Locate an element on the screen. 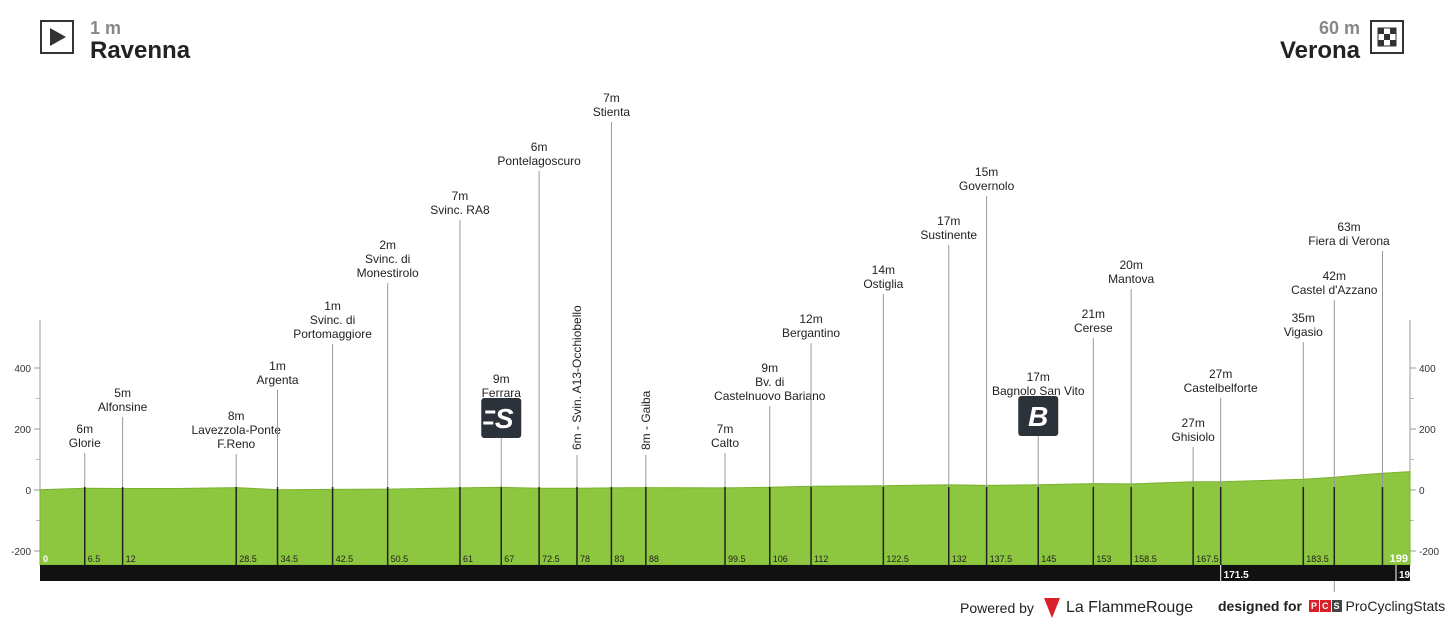 Image resolution: width=1450 pixels, height=625 pixels. km-tick-label: 61 is located at coordinates (468, 559).